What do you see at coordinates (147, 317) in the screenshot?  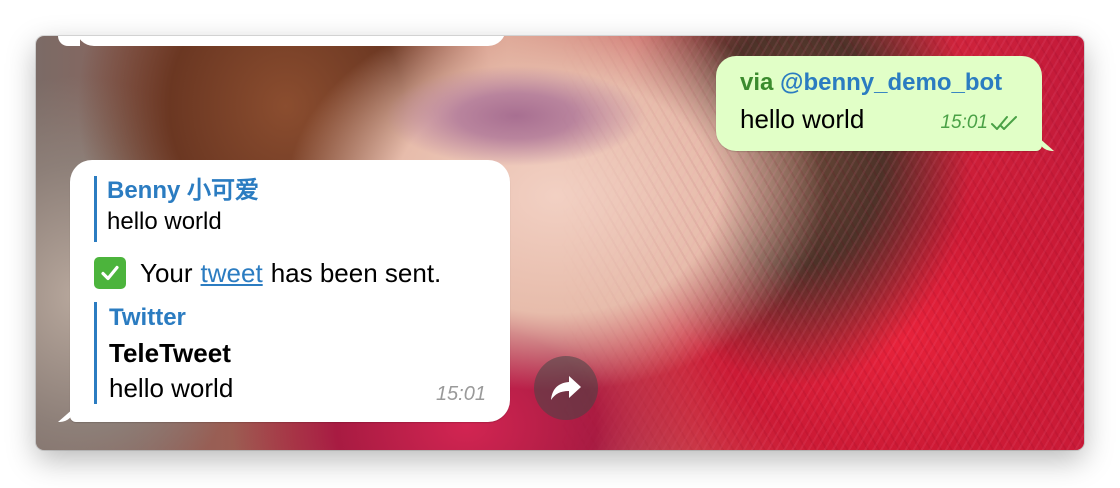 I see `link-preview-site-name: Twitter` at bounding box center [147, 317].